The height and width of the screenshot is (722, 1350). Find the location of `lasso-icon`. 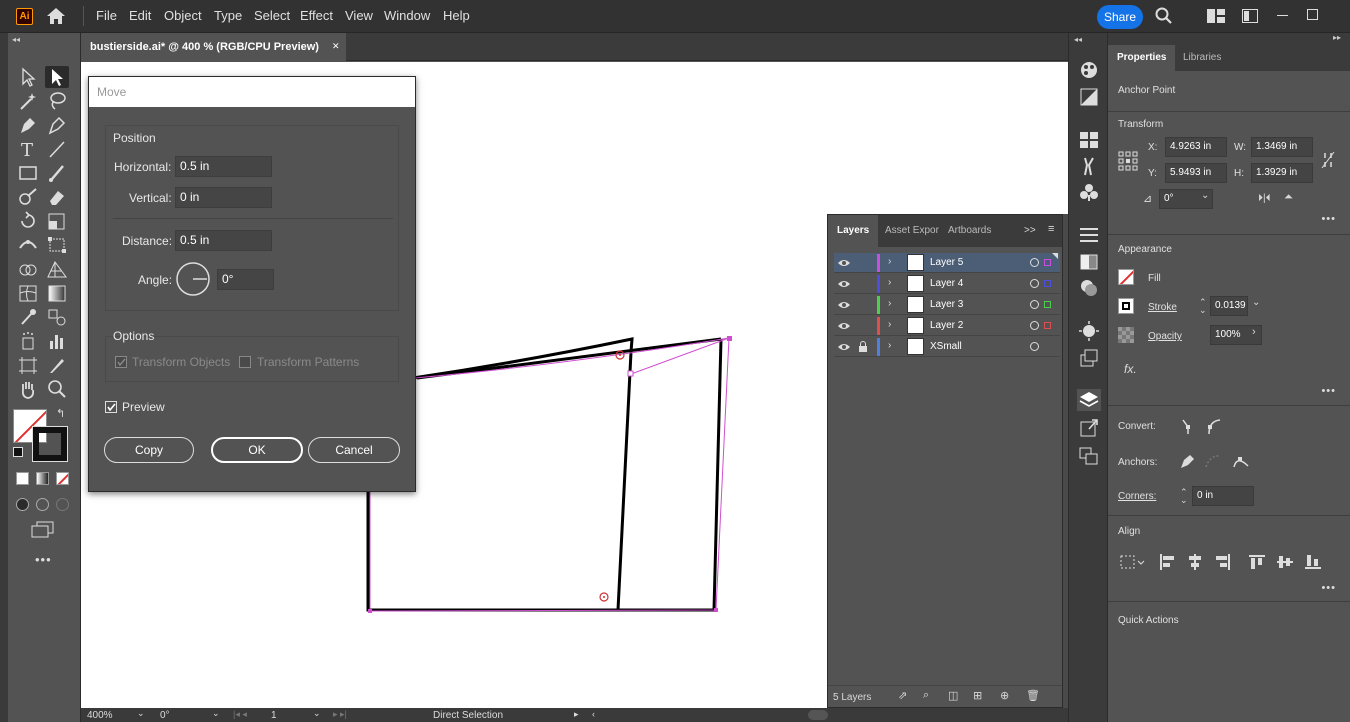

lasso-icon is located at coordinates (57, 101).